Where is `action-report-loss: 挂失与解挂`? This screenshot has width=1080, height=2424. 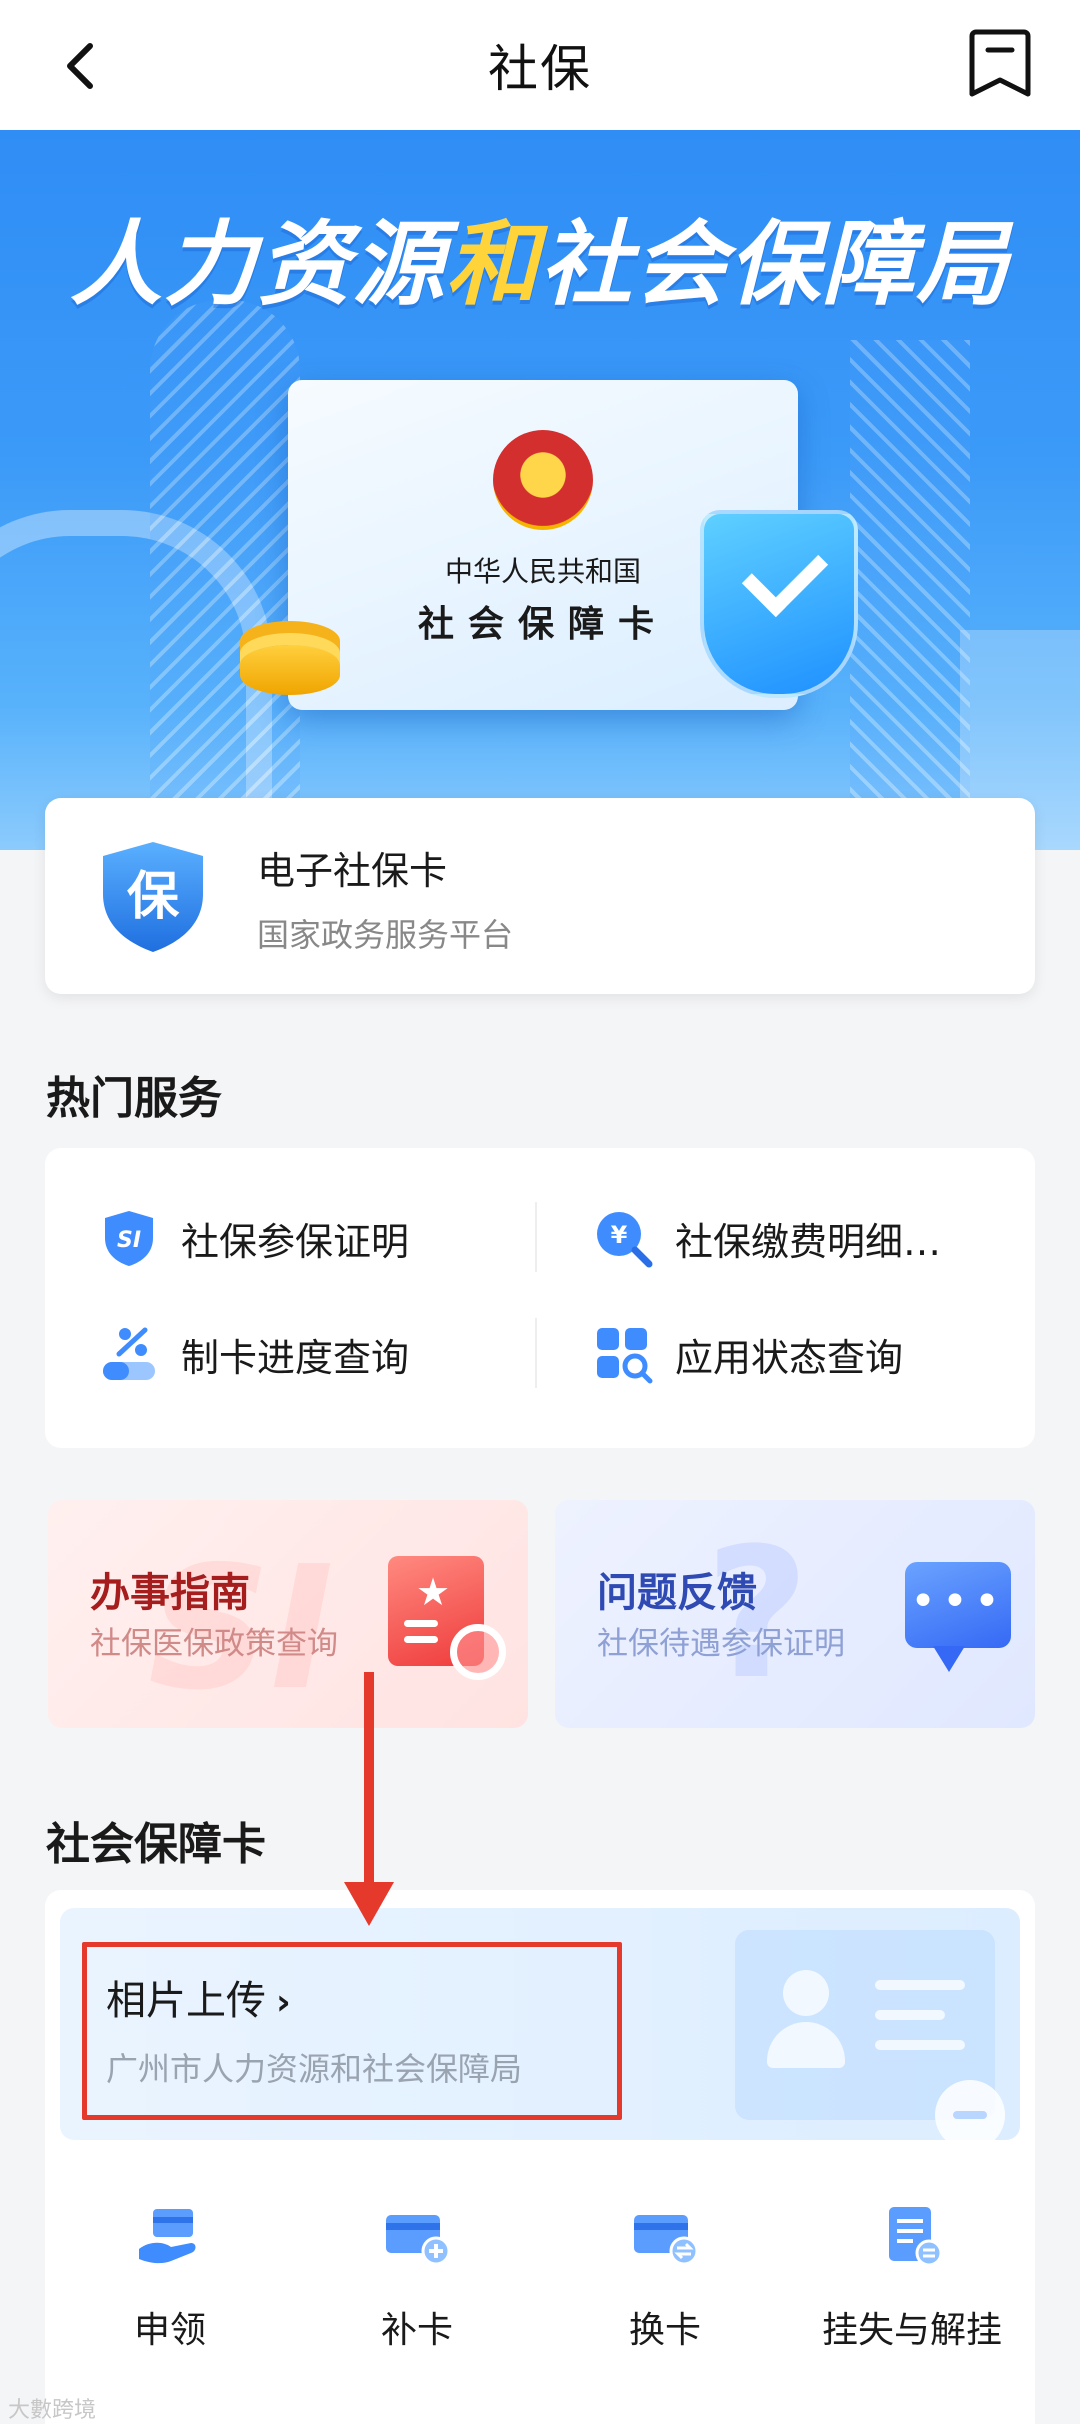 action-report-loss: 挂失与解挂 is located at coordinates (912, 2279).